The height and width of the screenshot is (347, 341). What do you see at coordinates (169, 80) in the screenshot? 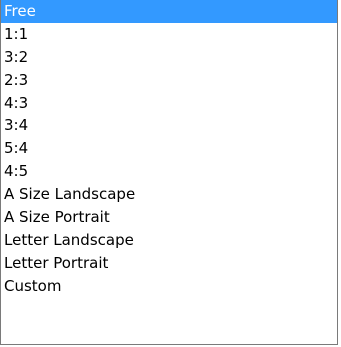
I see `list-item-2-3: 2:3` at bounding box center [169, 80].